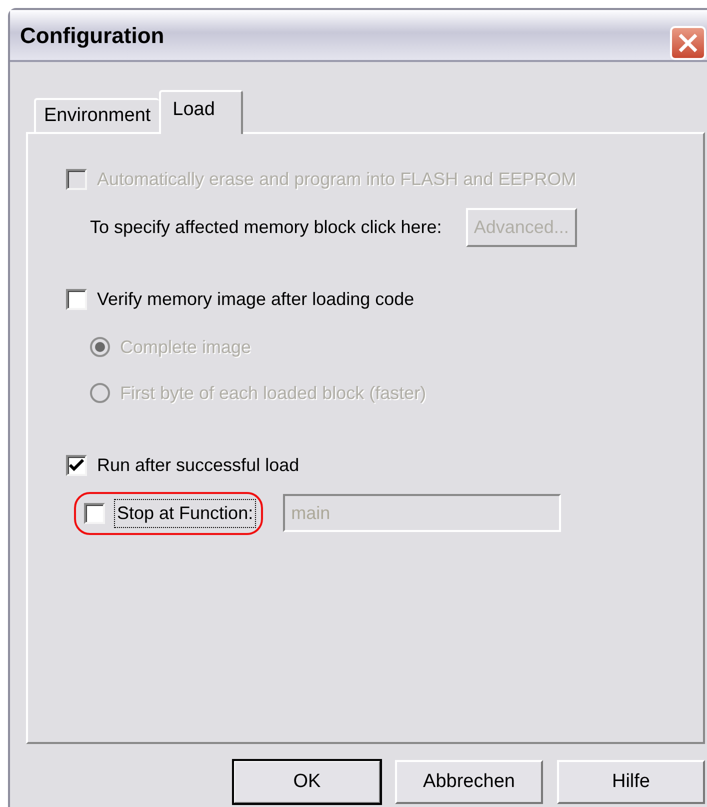  Describe the element at coordinates (631, 782) in the screenshot. I see `dialog-button: Hilfe` at that location.